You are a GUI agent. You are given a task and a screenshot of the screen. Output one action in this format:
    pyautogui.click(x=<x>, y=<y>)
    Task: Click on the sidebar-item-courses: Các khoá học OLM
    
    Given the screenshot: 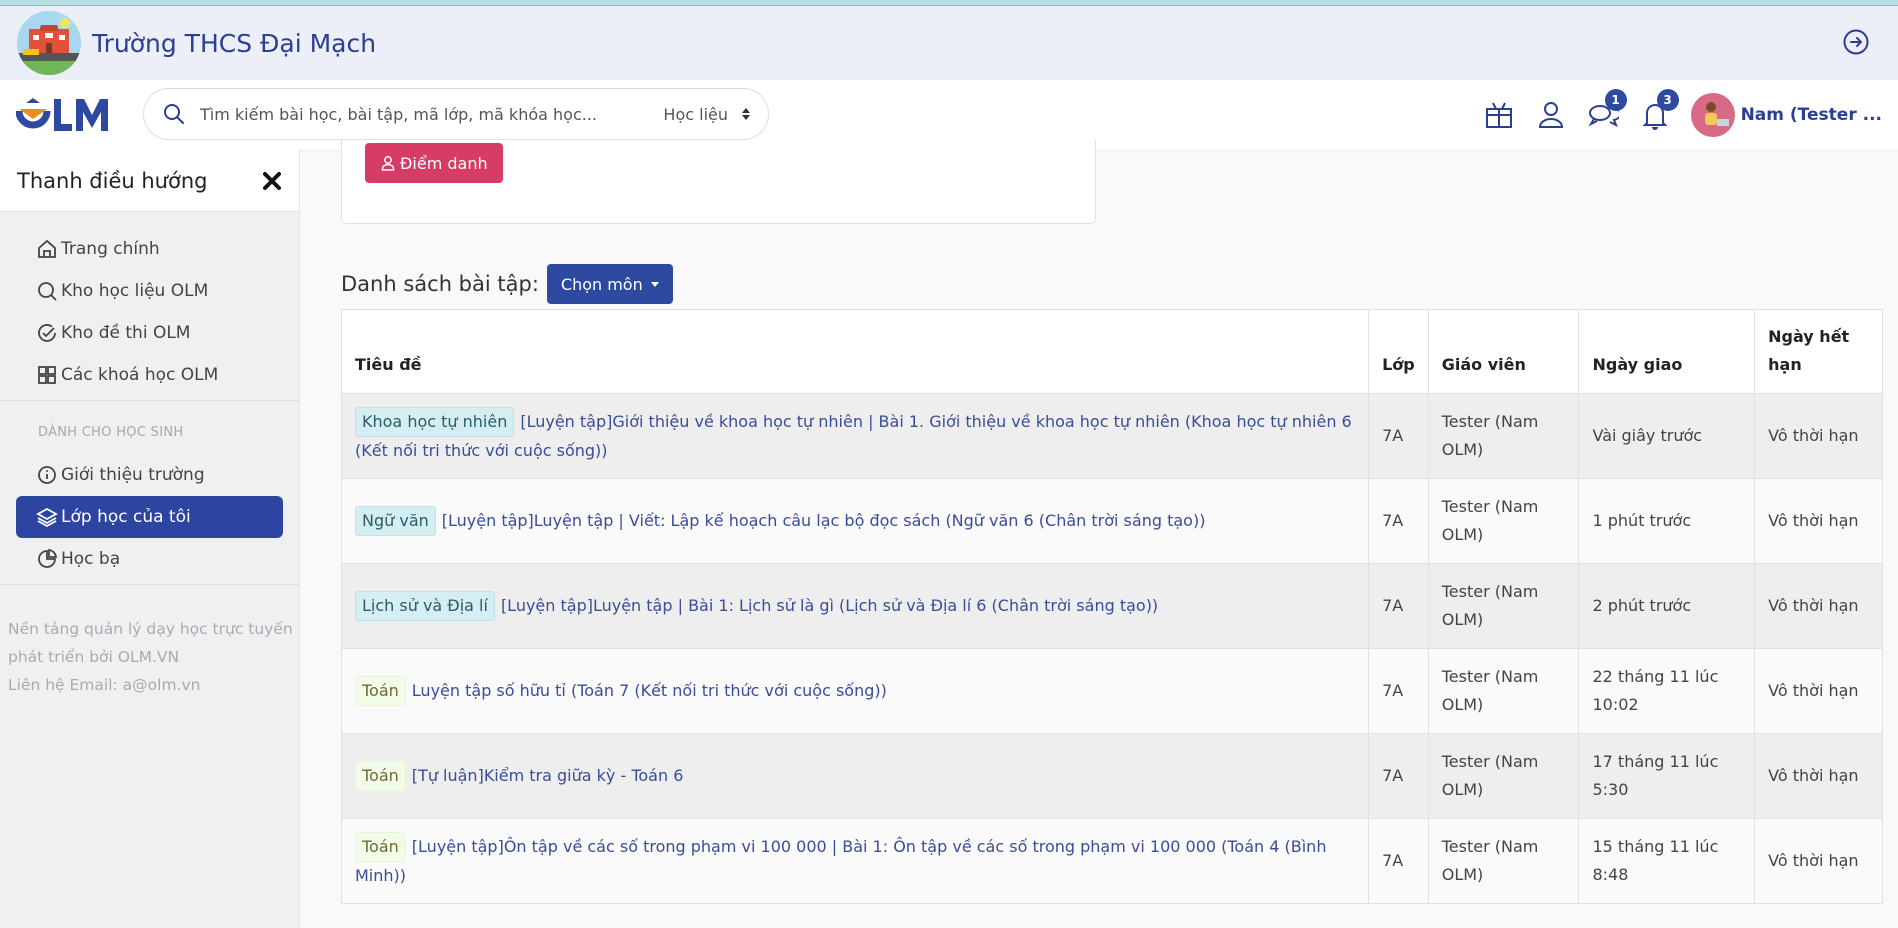 What is the action you would take?
    pyautogui.click(x=149, y=375)
    